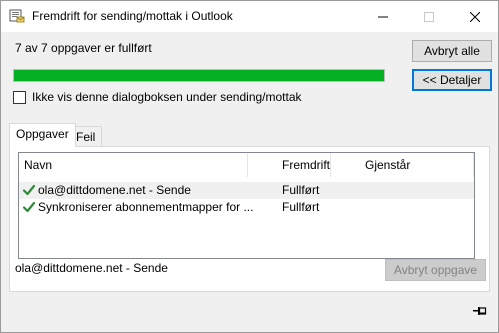  What do you see at coordinates (435, 270) in the screenshot?
I see `cancel-task-button: Avbryt oppgave` at bounding box center [435, 270].